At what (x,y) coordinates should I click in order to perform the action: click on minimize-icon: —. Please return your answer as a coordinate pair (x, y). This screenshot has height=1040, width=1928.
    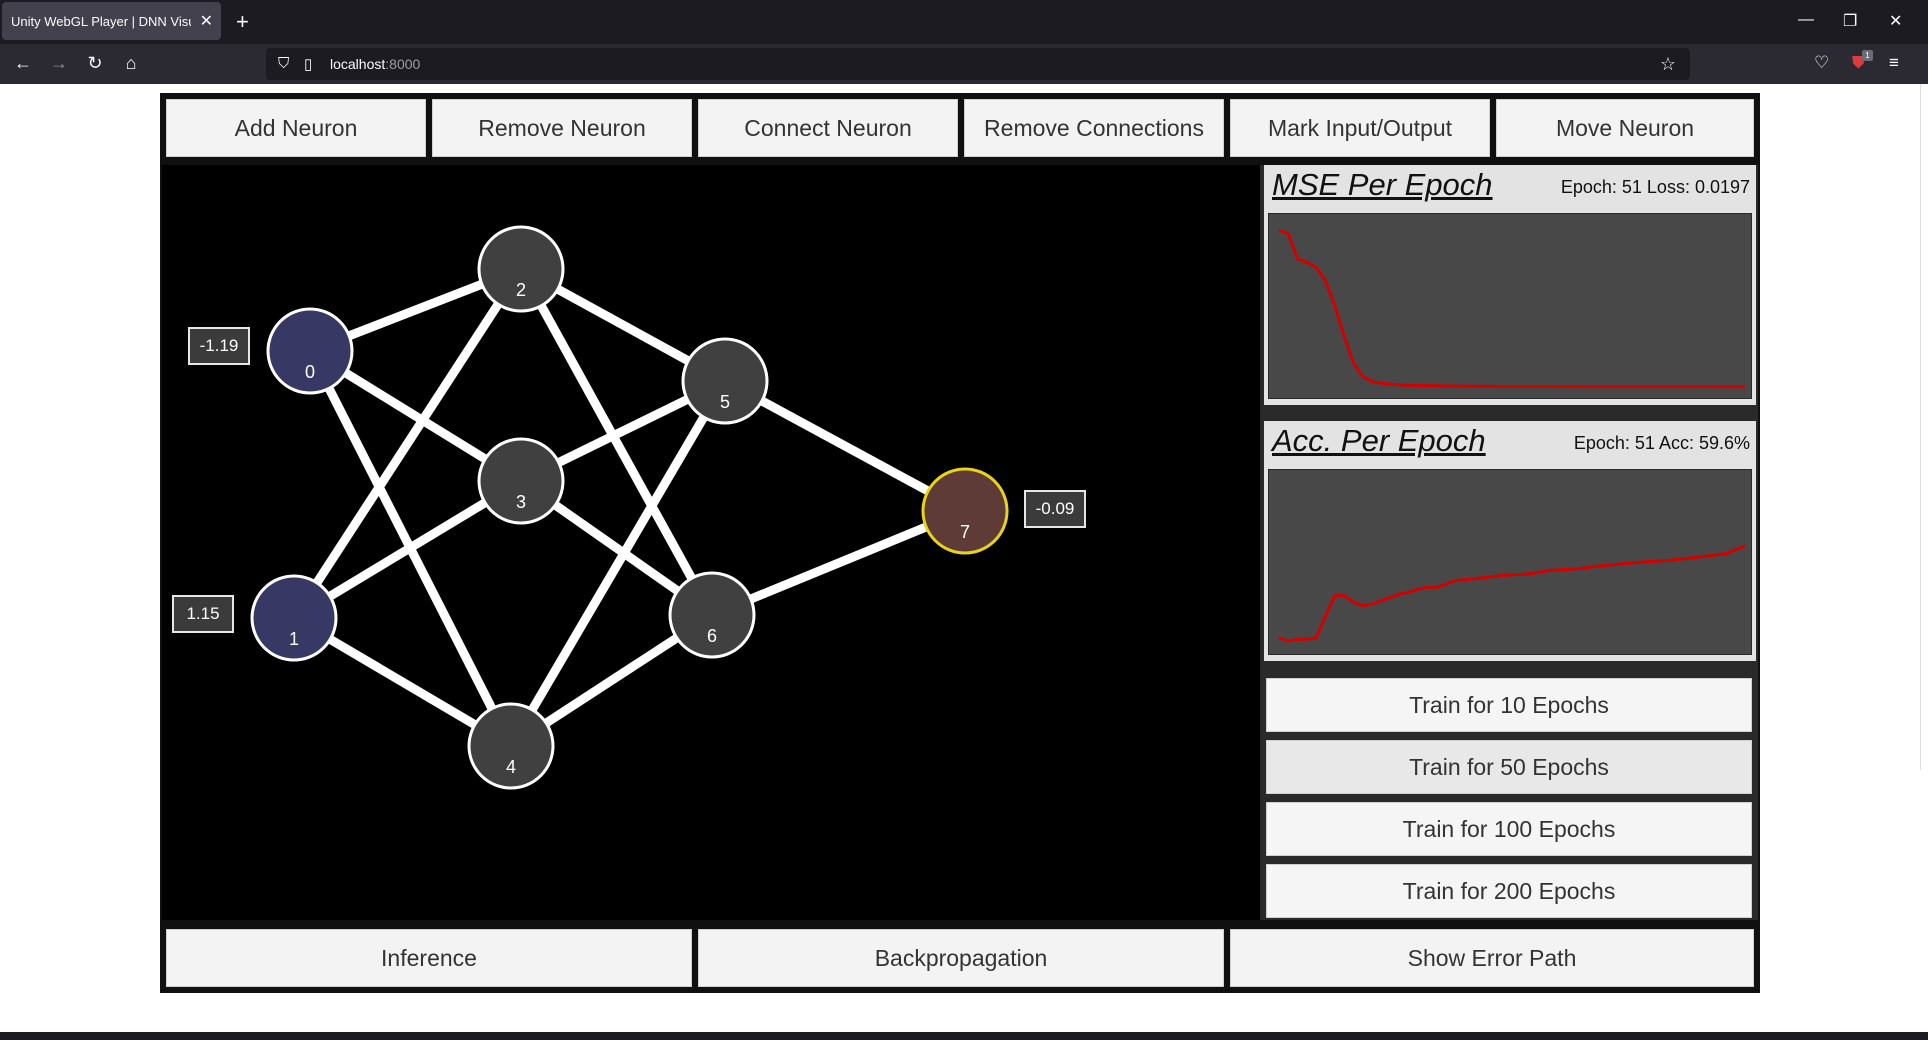
    Looking at the image, I should click on (1806, 20).